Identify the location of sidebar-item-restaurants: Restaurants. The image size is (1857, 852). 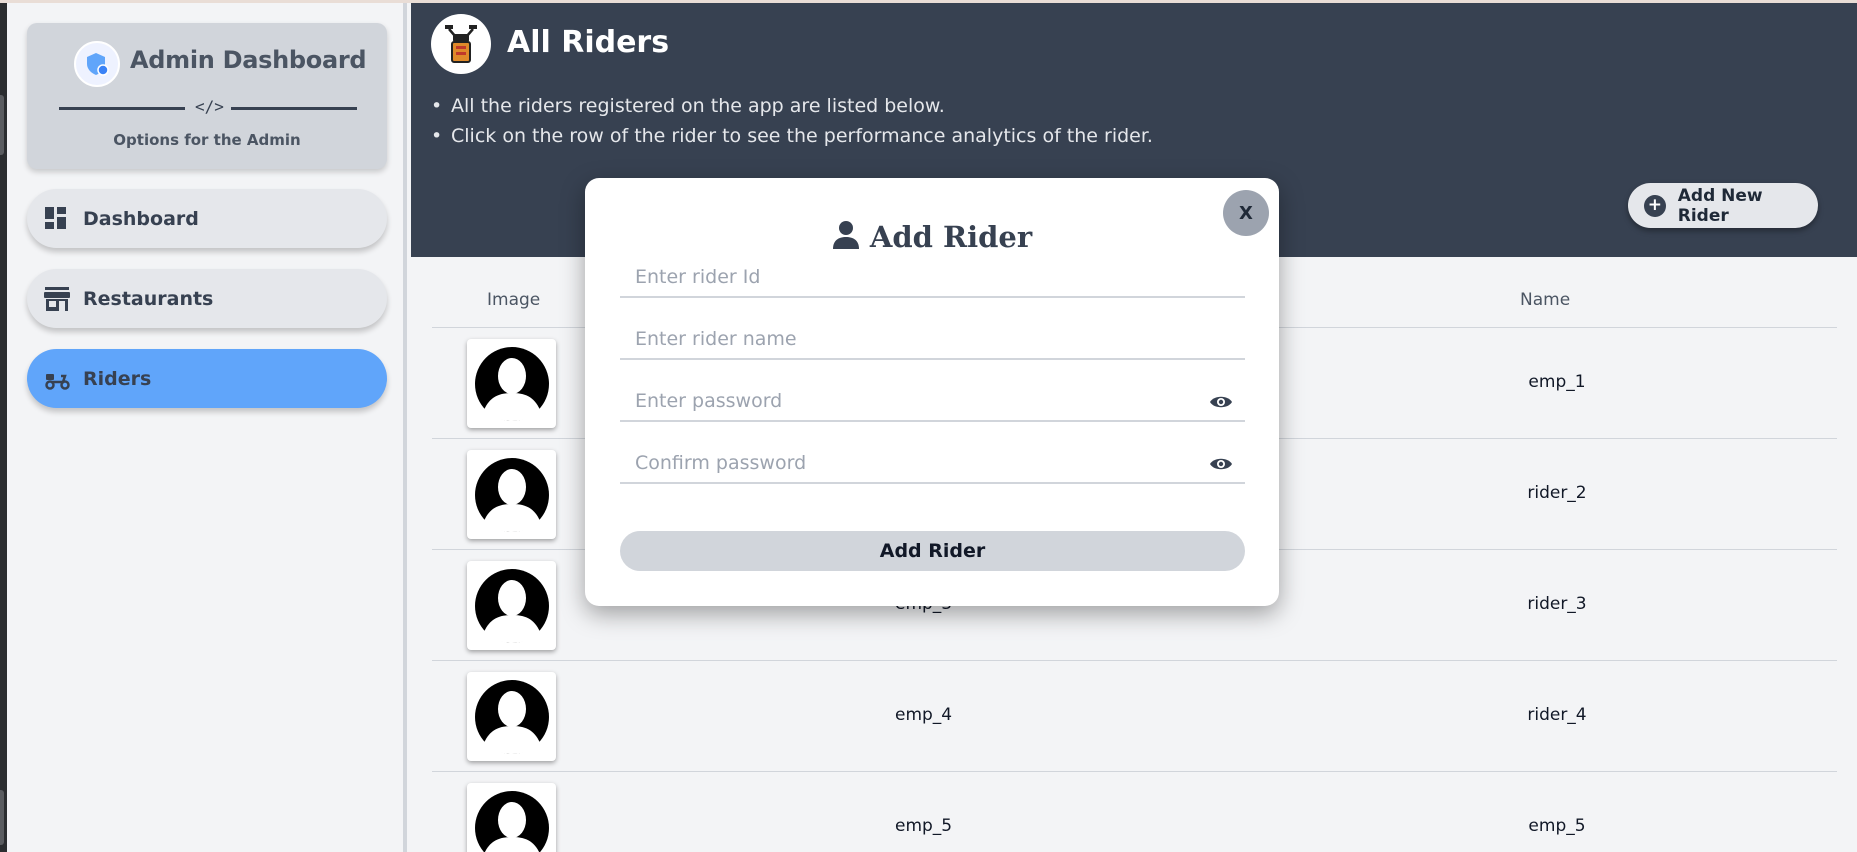
(207, 298).